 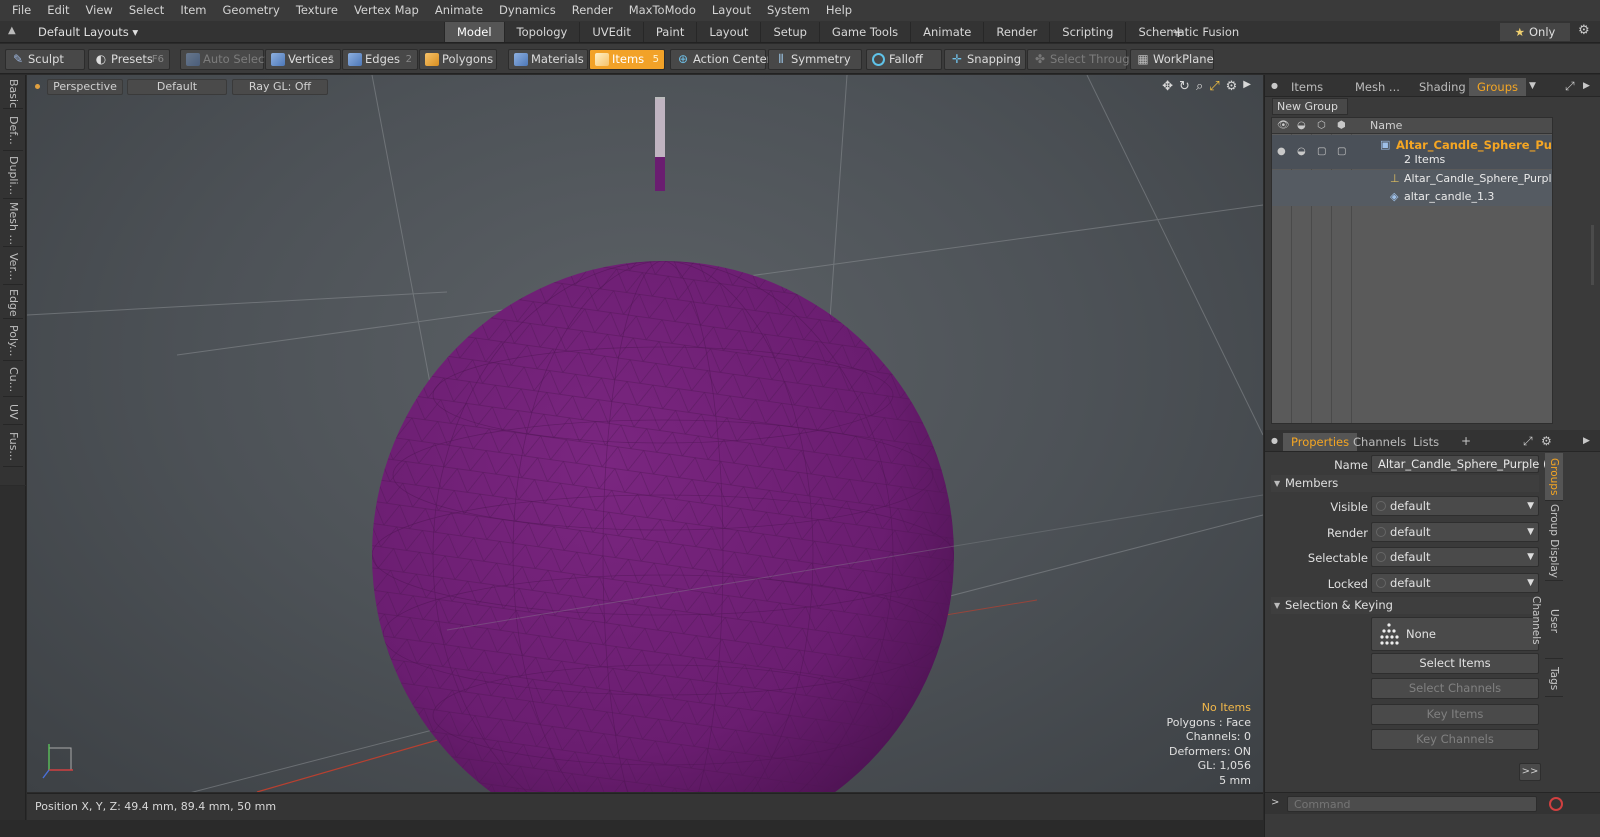 I want to click on shading-dropdown: Default, so click(x=177, y=87).